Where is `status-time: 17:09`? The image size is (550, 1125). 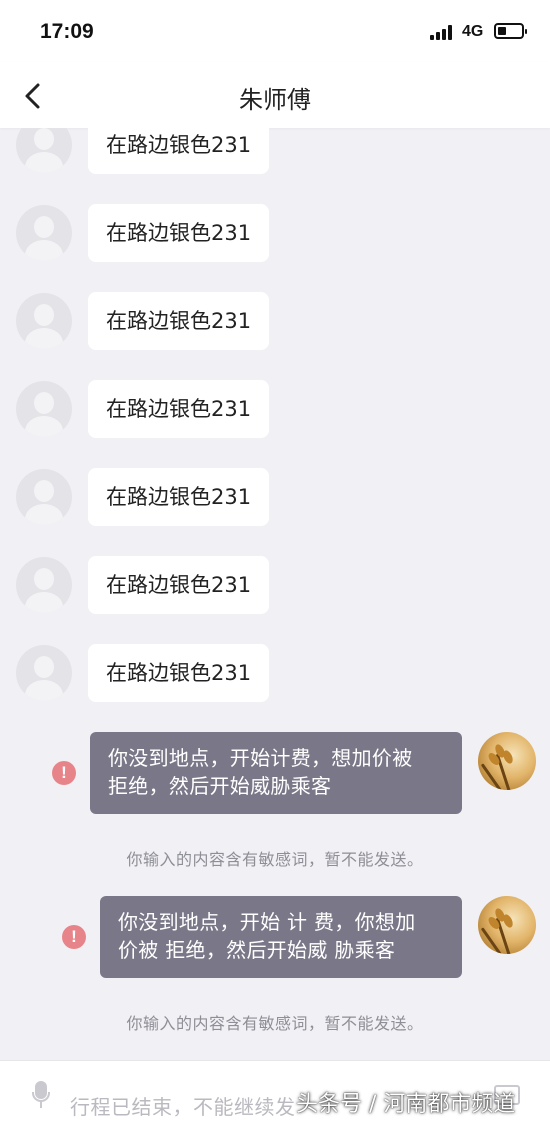 status-time: 17:09 is located at coordinates (67, 31).